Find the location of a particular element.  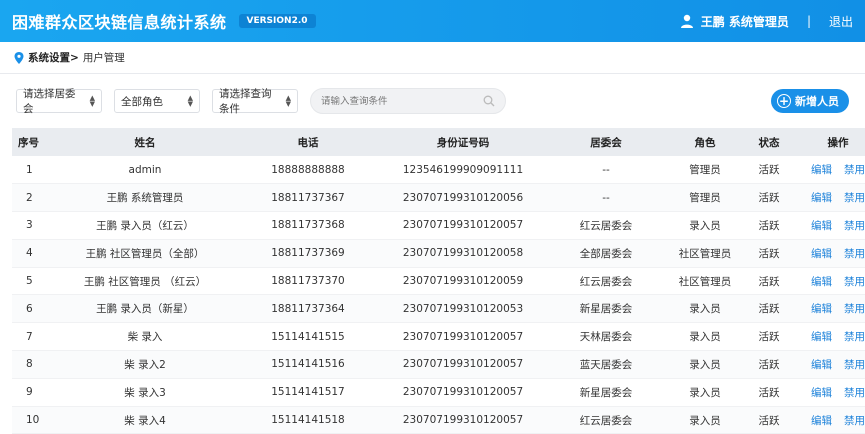

community-select: 请选择居委会 ▲ ▼ is located at coordinates (59, 101).